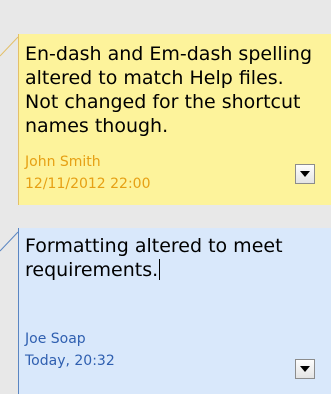 This screenshot has height=394, width=331. What do you see at coordinates (88, 173) in the screenshot?
I see `comment-meta: John Smith 12/11/2012 22:00` at bounding box center [88, 173].